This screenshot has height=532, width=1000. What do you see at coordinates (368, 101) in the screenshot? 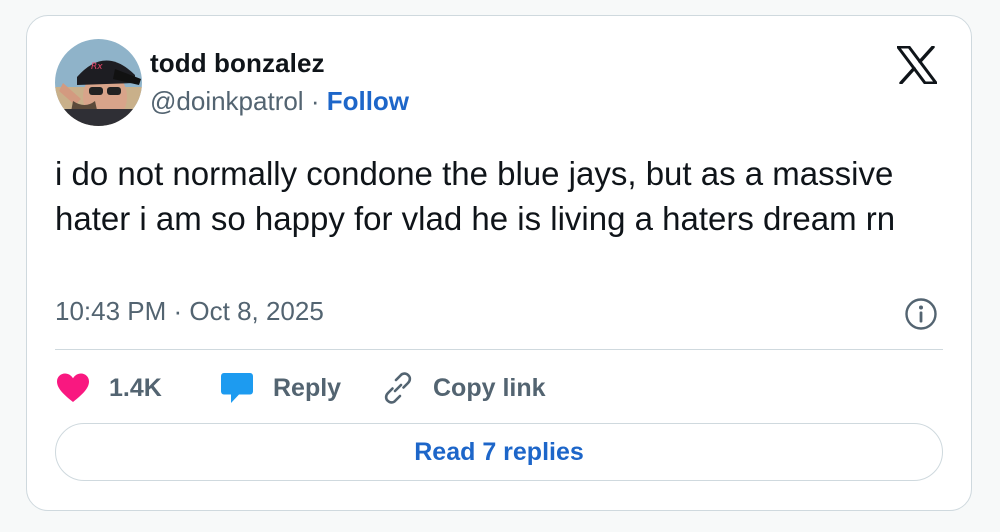
I see `follow-button: Follow` at bounding box center [368, 101].